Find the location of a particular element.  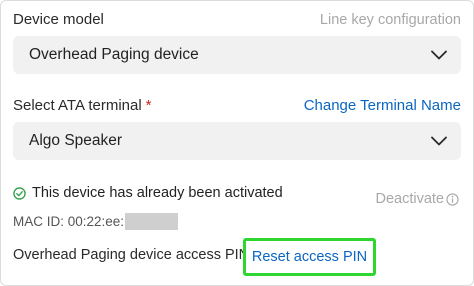

ata-terminal-label-group: Select ATA terminal * is located at coordinates (82, 105).